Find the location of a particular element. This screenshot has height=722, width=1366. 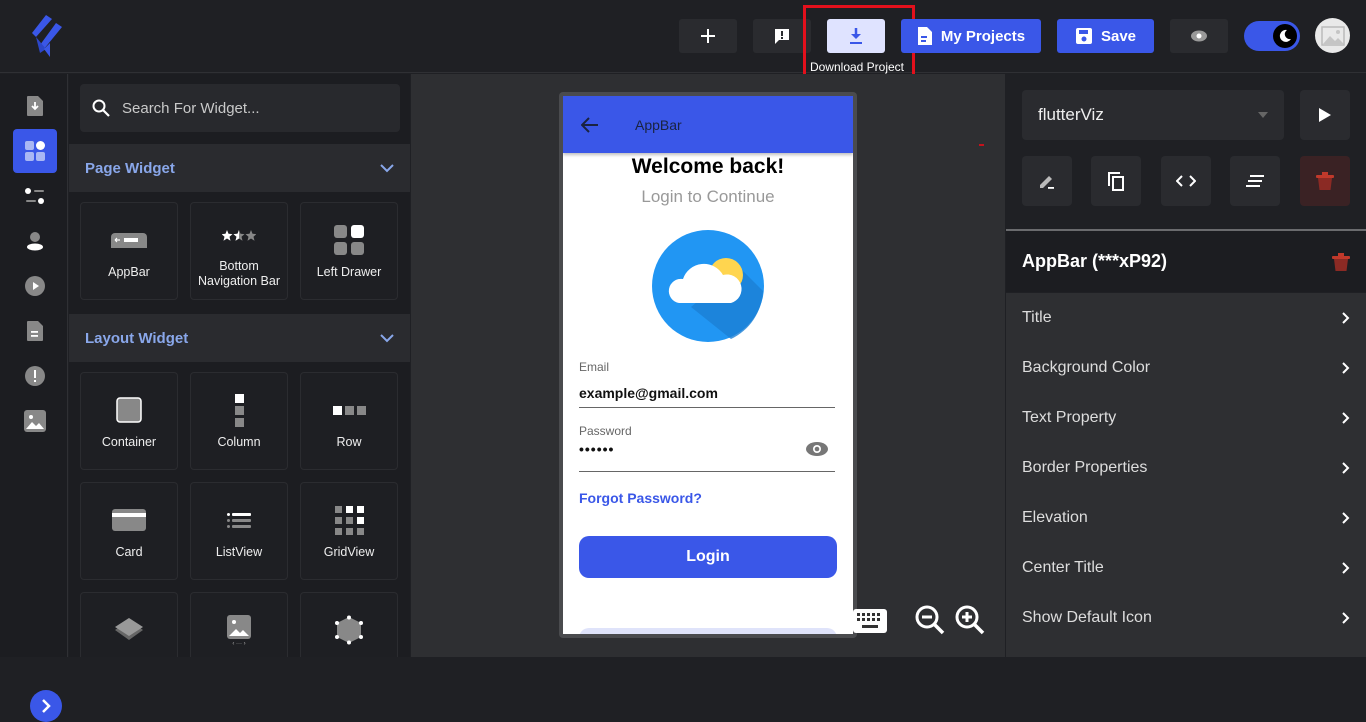

play-circle-icon is located at coordinates (35, 286).